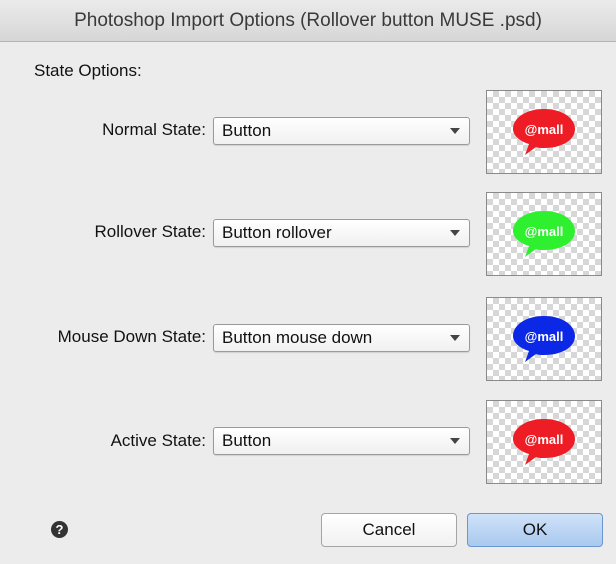 This screenshot has height=564, width=616. Describe the element at coordinates (389, 530) in the screenshot. I see `cancel-button: Cancel` at that location.